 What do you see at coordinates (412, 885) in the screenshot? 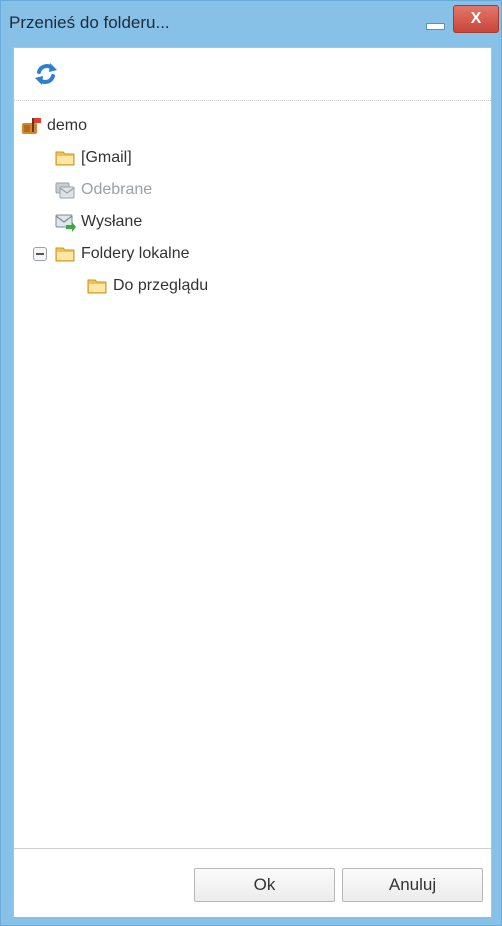
I see `cancel-button: Anuluj` at bounding box center [412, 885].